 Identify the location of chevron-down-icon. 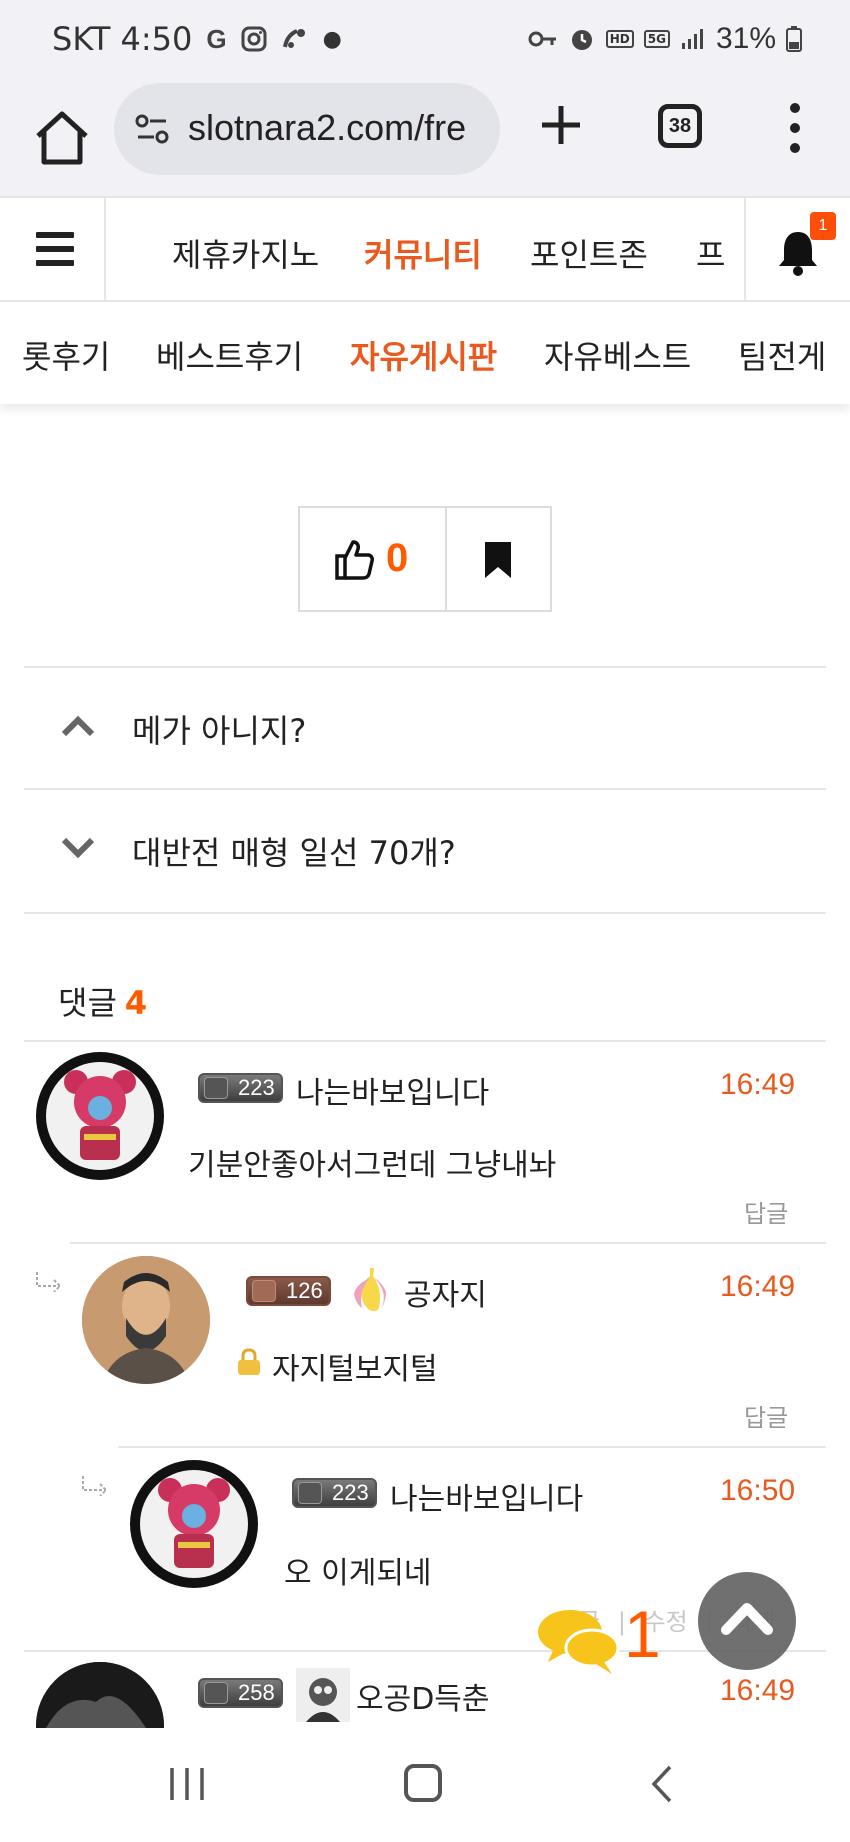
(78, 848).